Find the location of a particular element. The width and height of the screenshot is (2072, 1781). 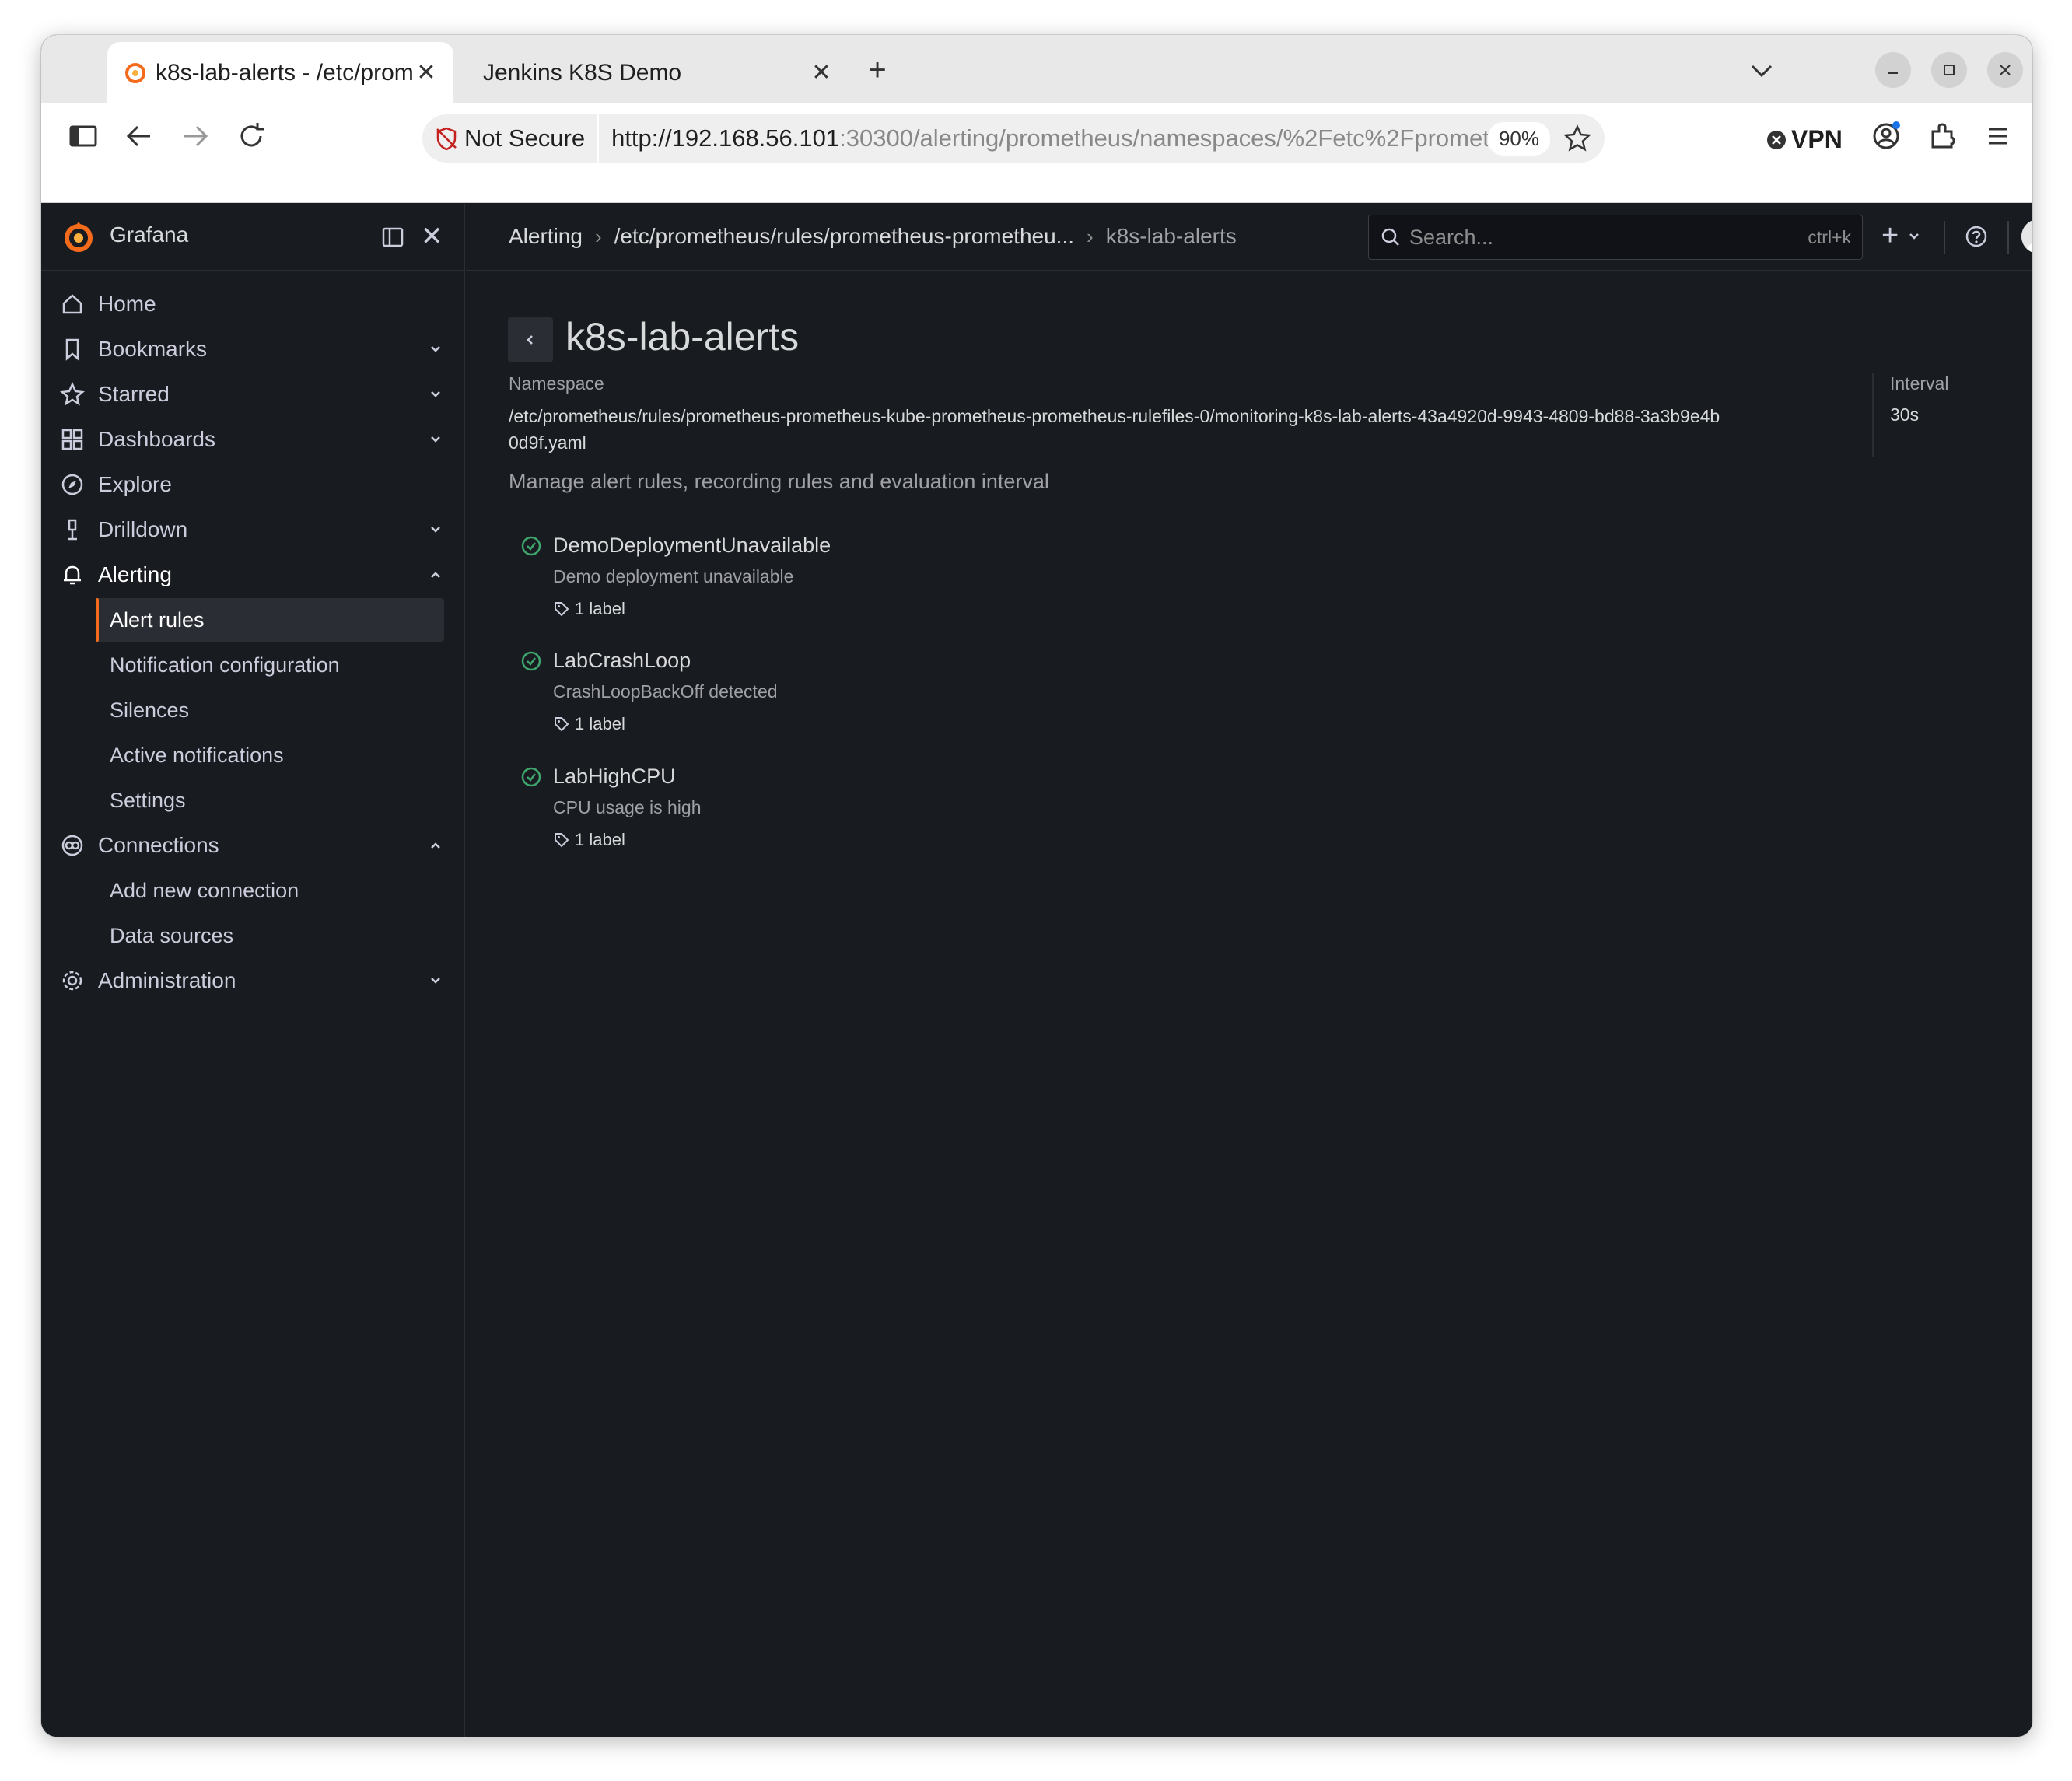

extensions-icon is located at coordinates (1942, 136).